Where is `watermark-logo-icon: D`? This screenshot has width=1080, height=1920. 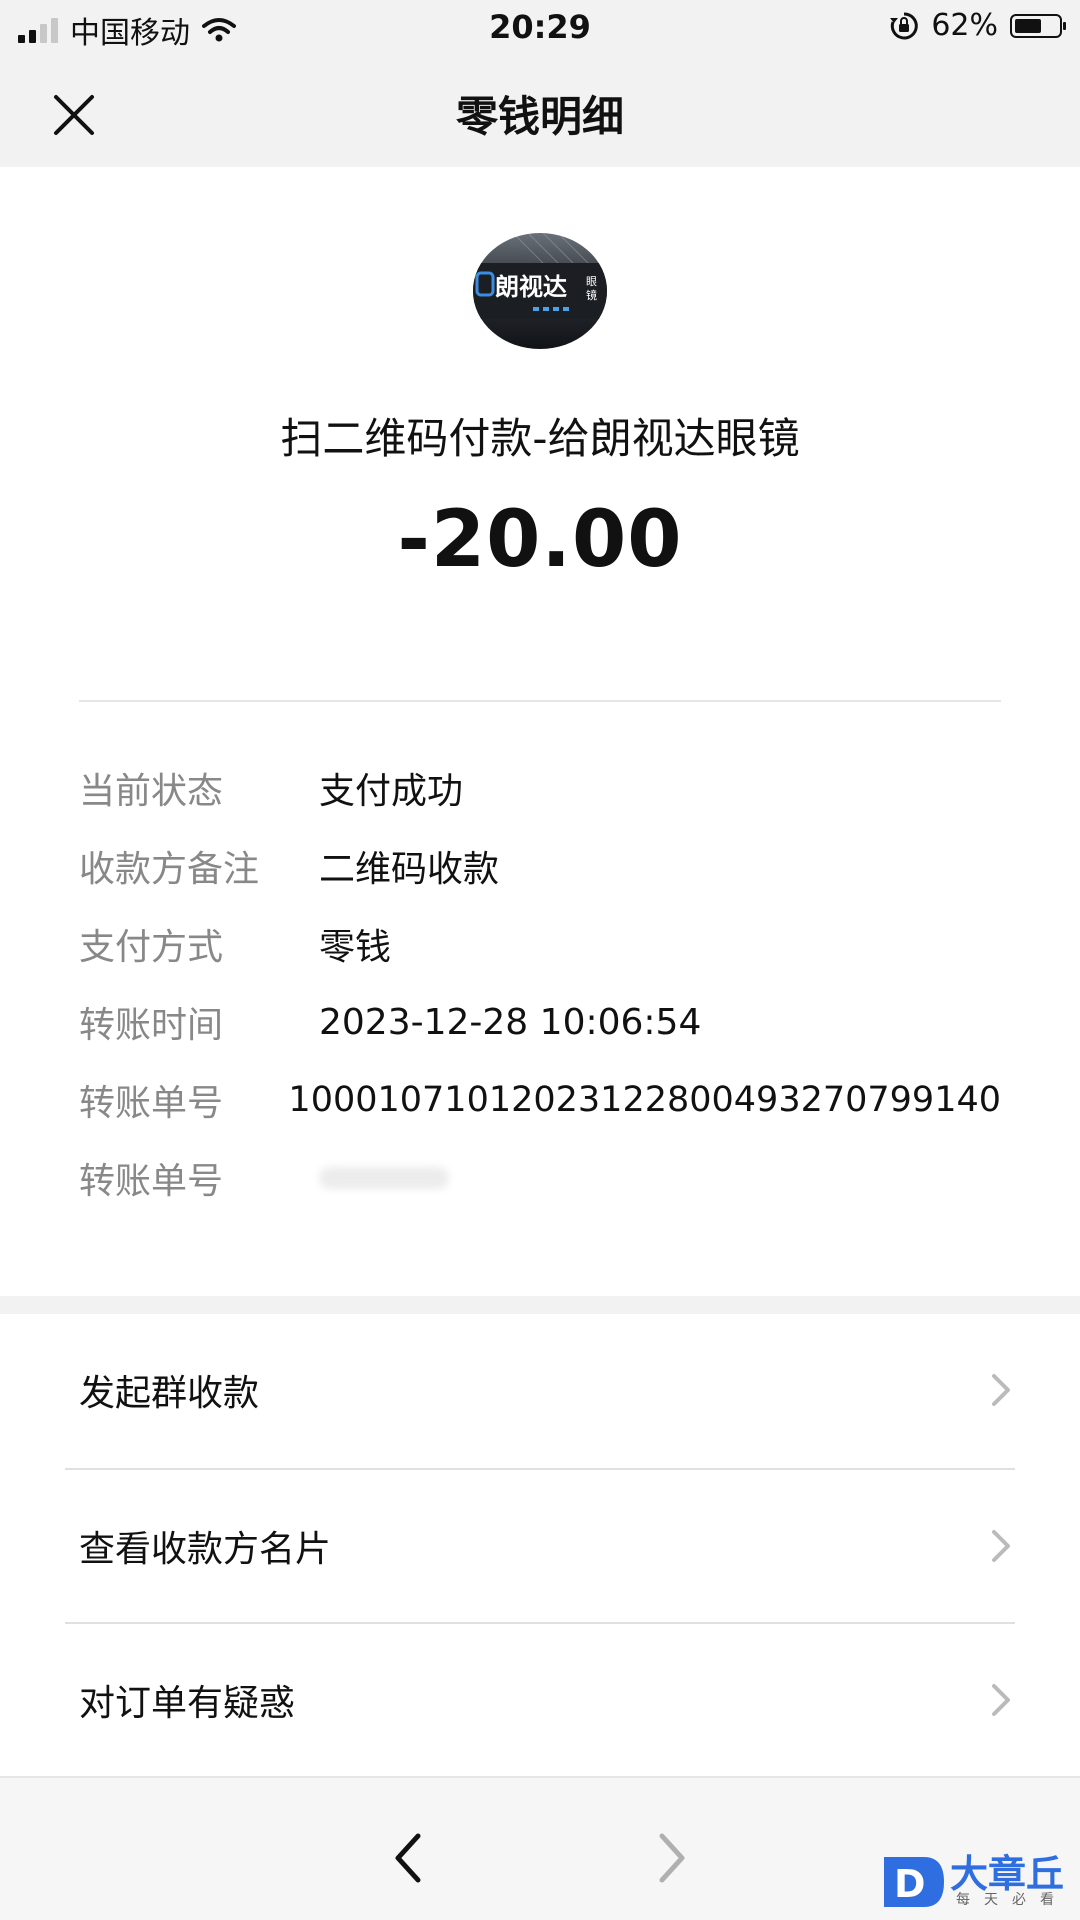 watermark-logo-icon: D is located at coordinates (914, 1882).